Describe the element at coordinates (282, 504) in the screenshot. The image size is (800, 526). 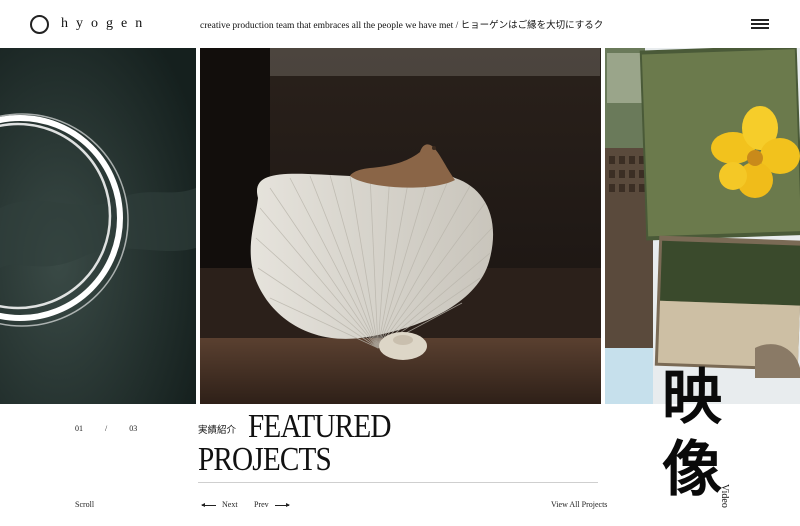
I see `arrow-right-icon` at that location.